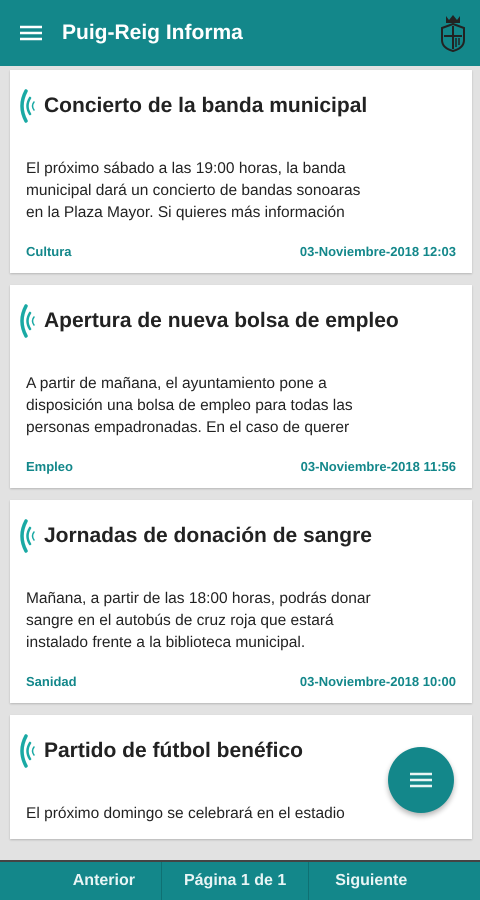 This screenshot has height=900, width=480. What do you see at coordinates (378, 466) in the screenshot?
I see `news-date: 03-Noviembre-2018 11:56` at bounding box center [378, 466].